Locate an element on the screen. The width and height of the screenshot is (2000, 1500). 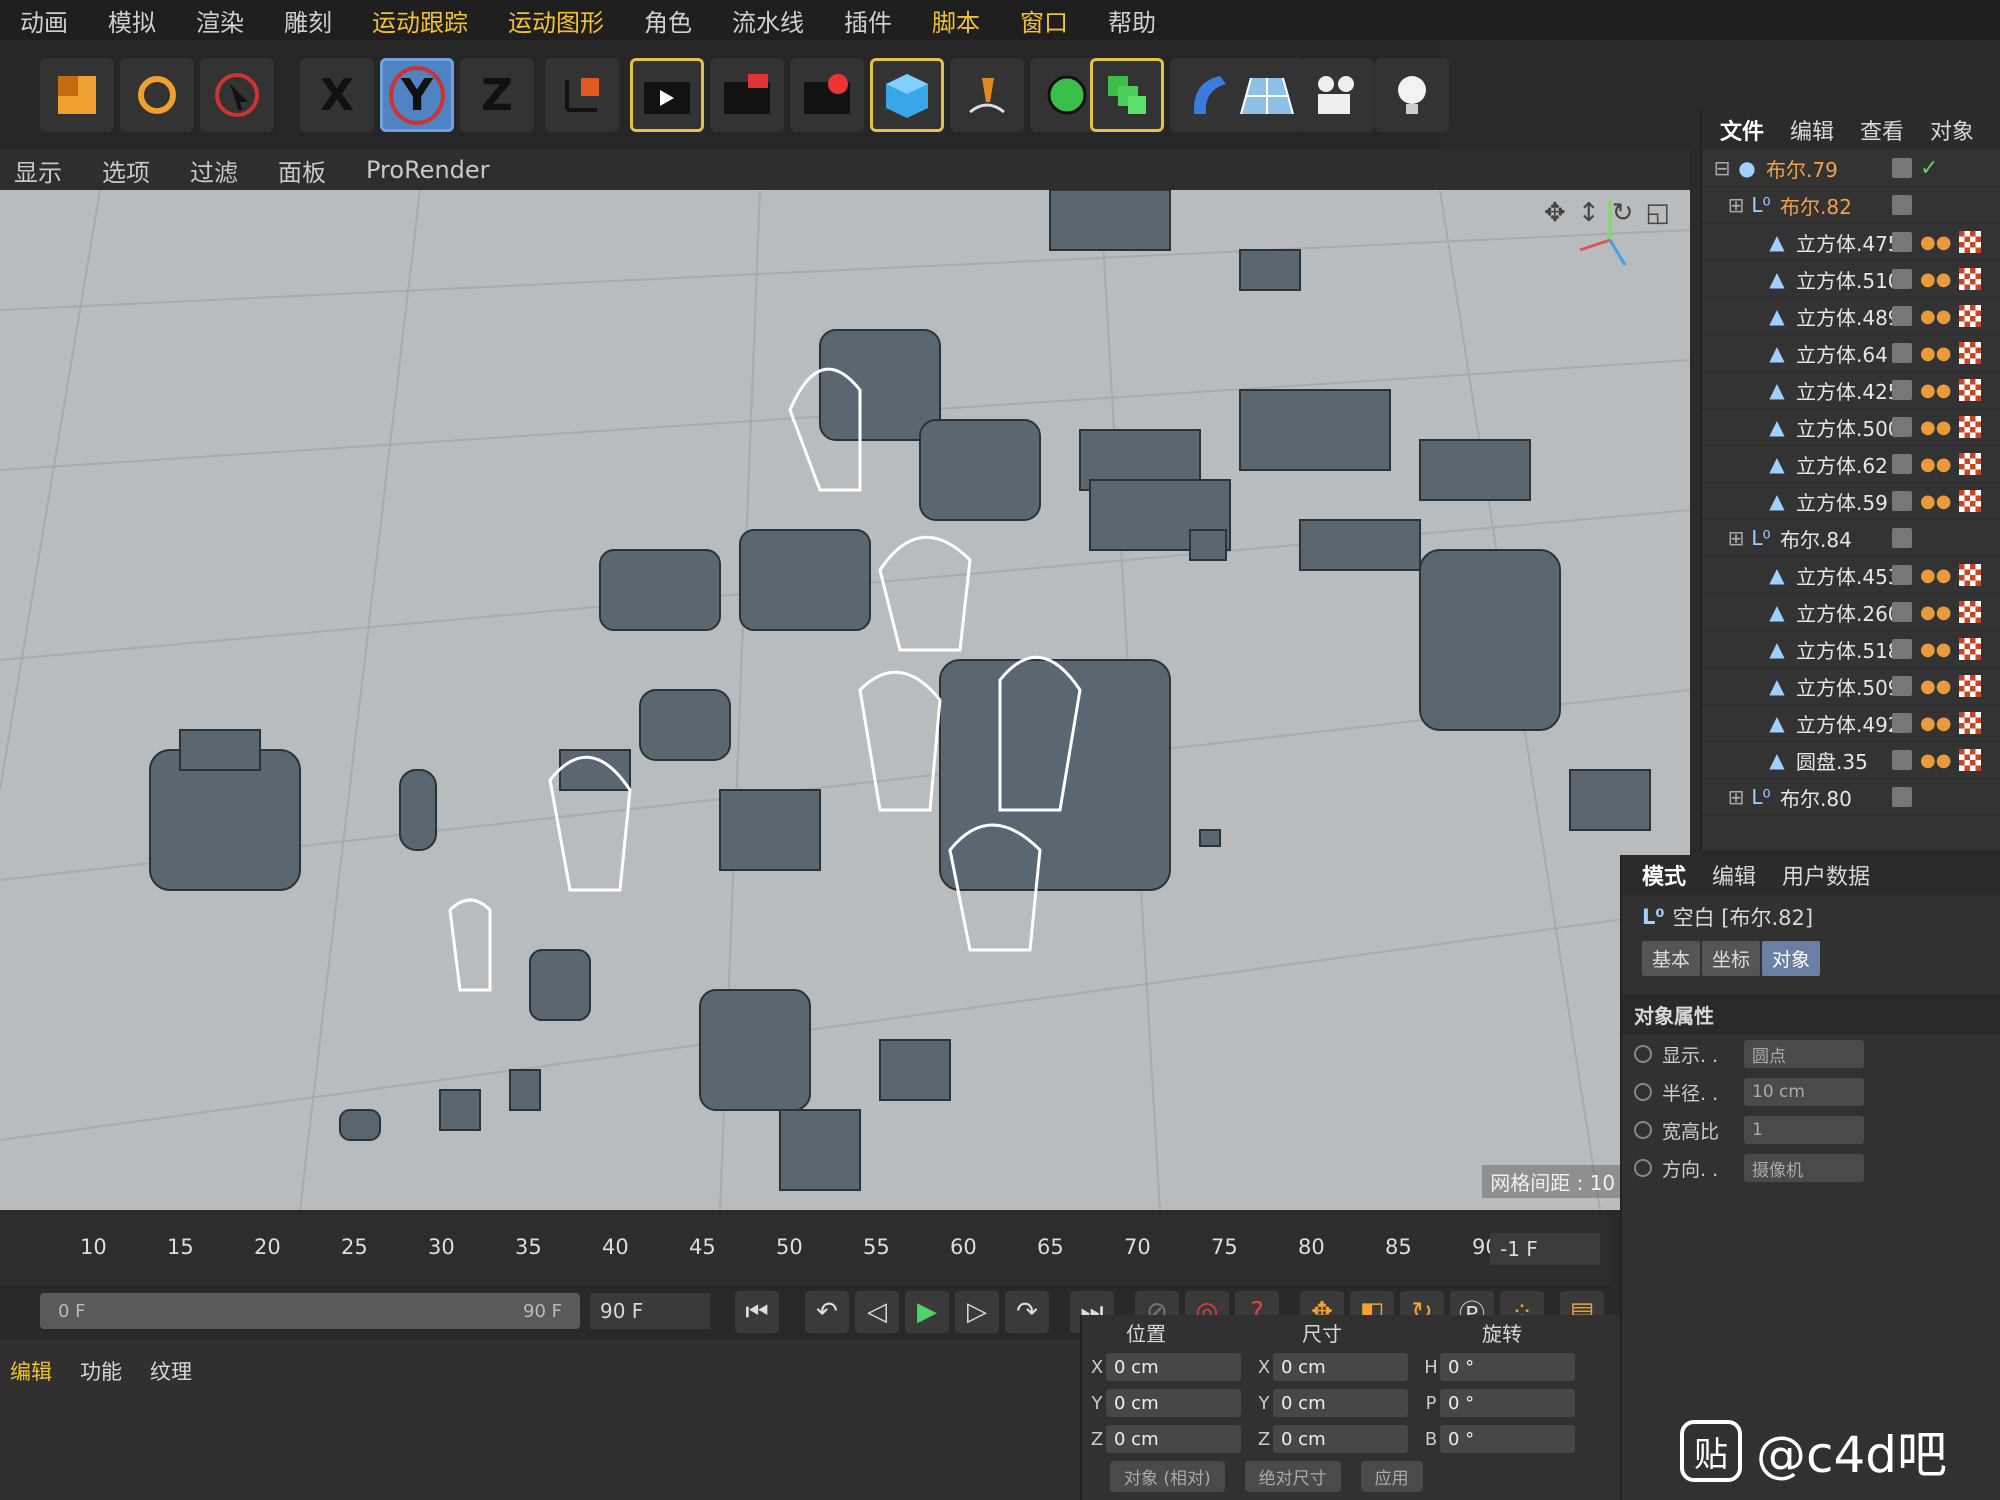
menu-character: 角色 is located at coordinates (668, 20).